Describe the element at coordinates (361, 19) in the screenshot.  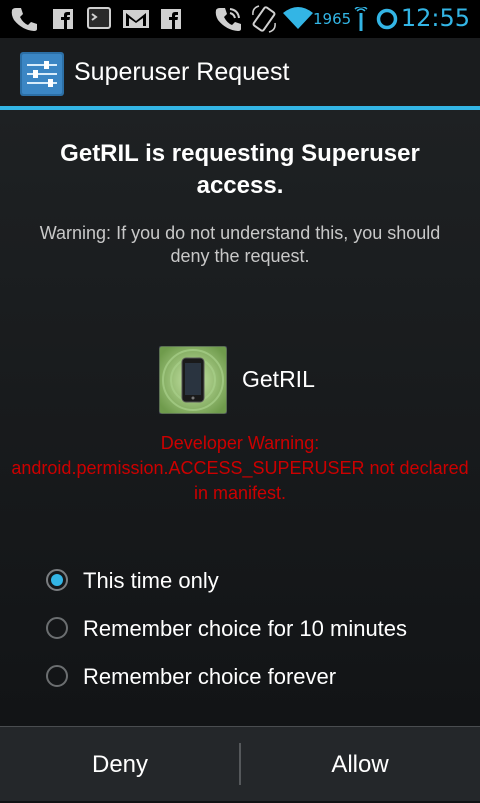
I see `signal-icon` at that location.